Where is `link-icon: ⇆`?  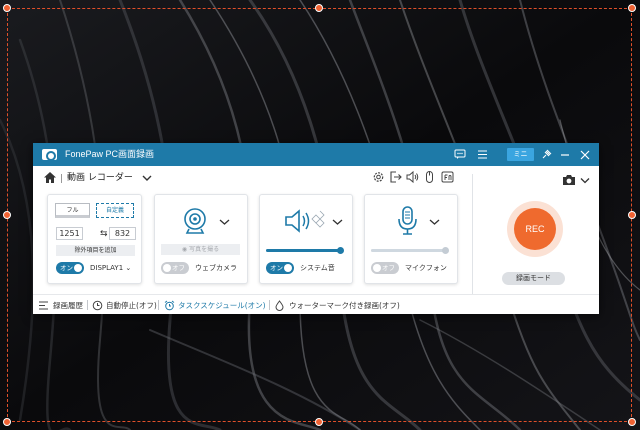 link-icon: ⇆ is located at coordinates (104, 234).